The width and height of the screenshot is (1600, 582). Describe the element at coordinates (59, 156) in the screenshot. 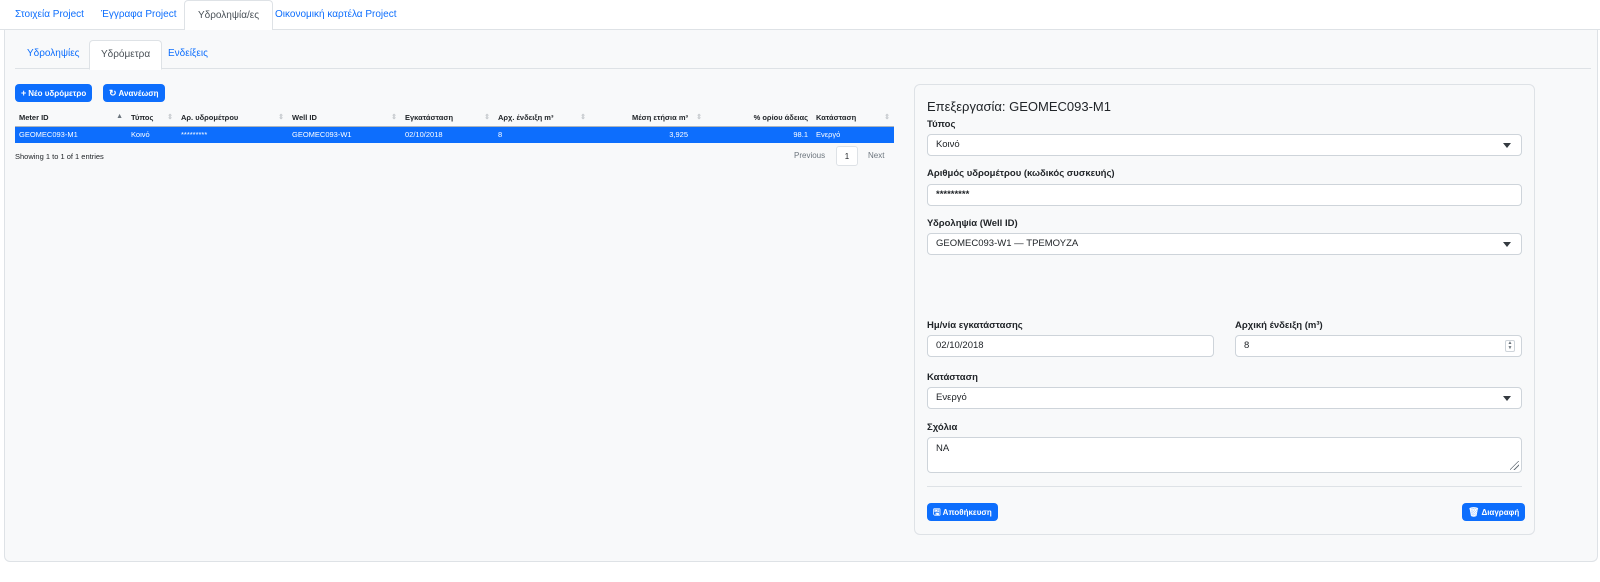

I see `table-info: Showing 1 to 1 of 1 entries` at that location.